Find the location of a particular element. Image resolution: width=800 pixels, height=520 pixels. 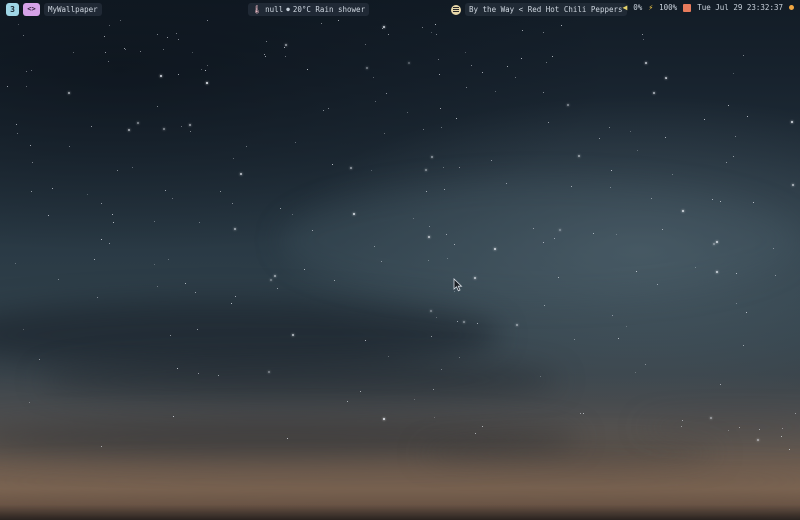

battery-level: 100% is located at coordinates (668, 7).